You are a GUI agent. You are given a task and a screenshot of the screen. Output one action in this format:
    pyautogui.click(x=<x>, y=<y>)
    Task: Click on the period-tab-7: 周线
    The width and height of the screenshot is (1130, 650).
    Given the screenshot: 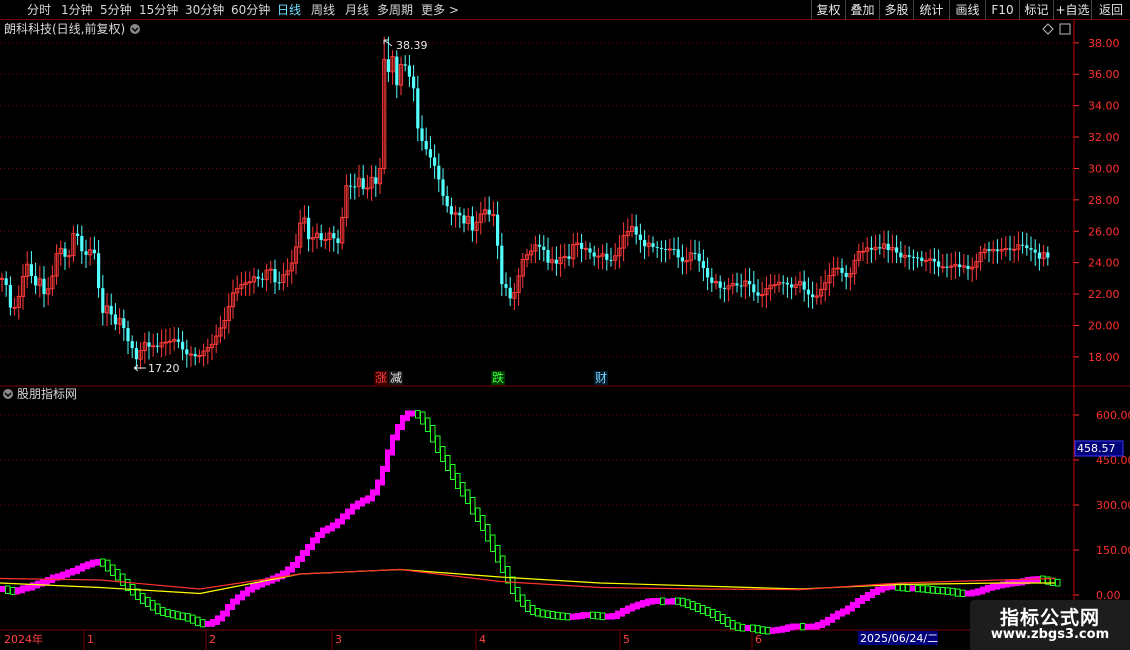 What is the action you would take?
    pyautogui.click(x=323, y=10)
    